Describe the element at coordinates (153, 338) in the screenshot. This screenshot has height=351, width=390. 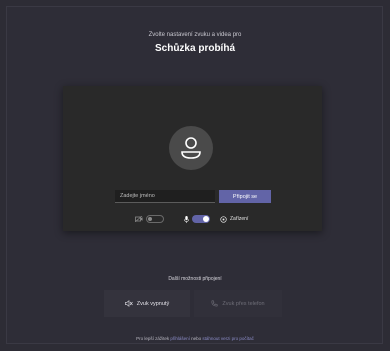
I see `footer-prefix: Pro lepší zážitek` at that location.